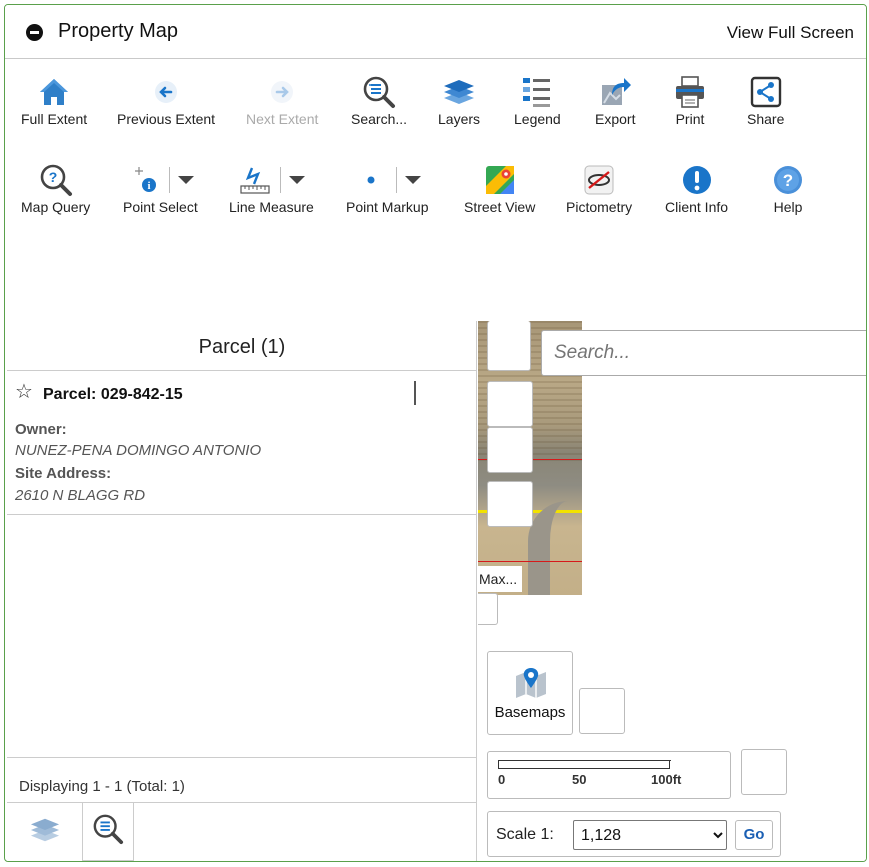 This screenshot has height=867, width=869. Describe the element at coordinates (415, 393) in the screenshot. I see `divider` at that location.